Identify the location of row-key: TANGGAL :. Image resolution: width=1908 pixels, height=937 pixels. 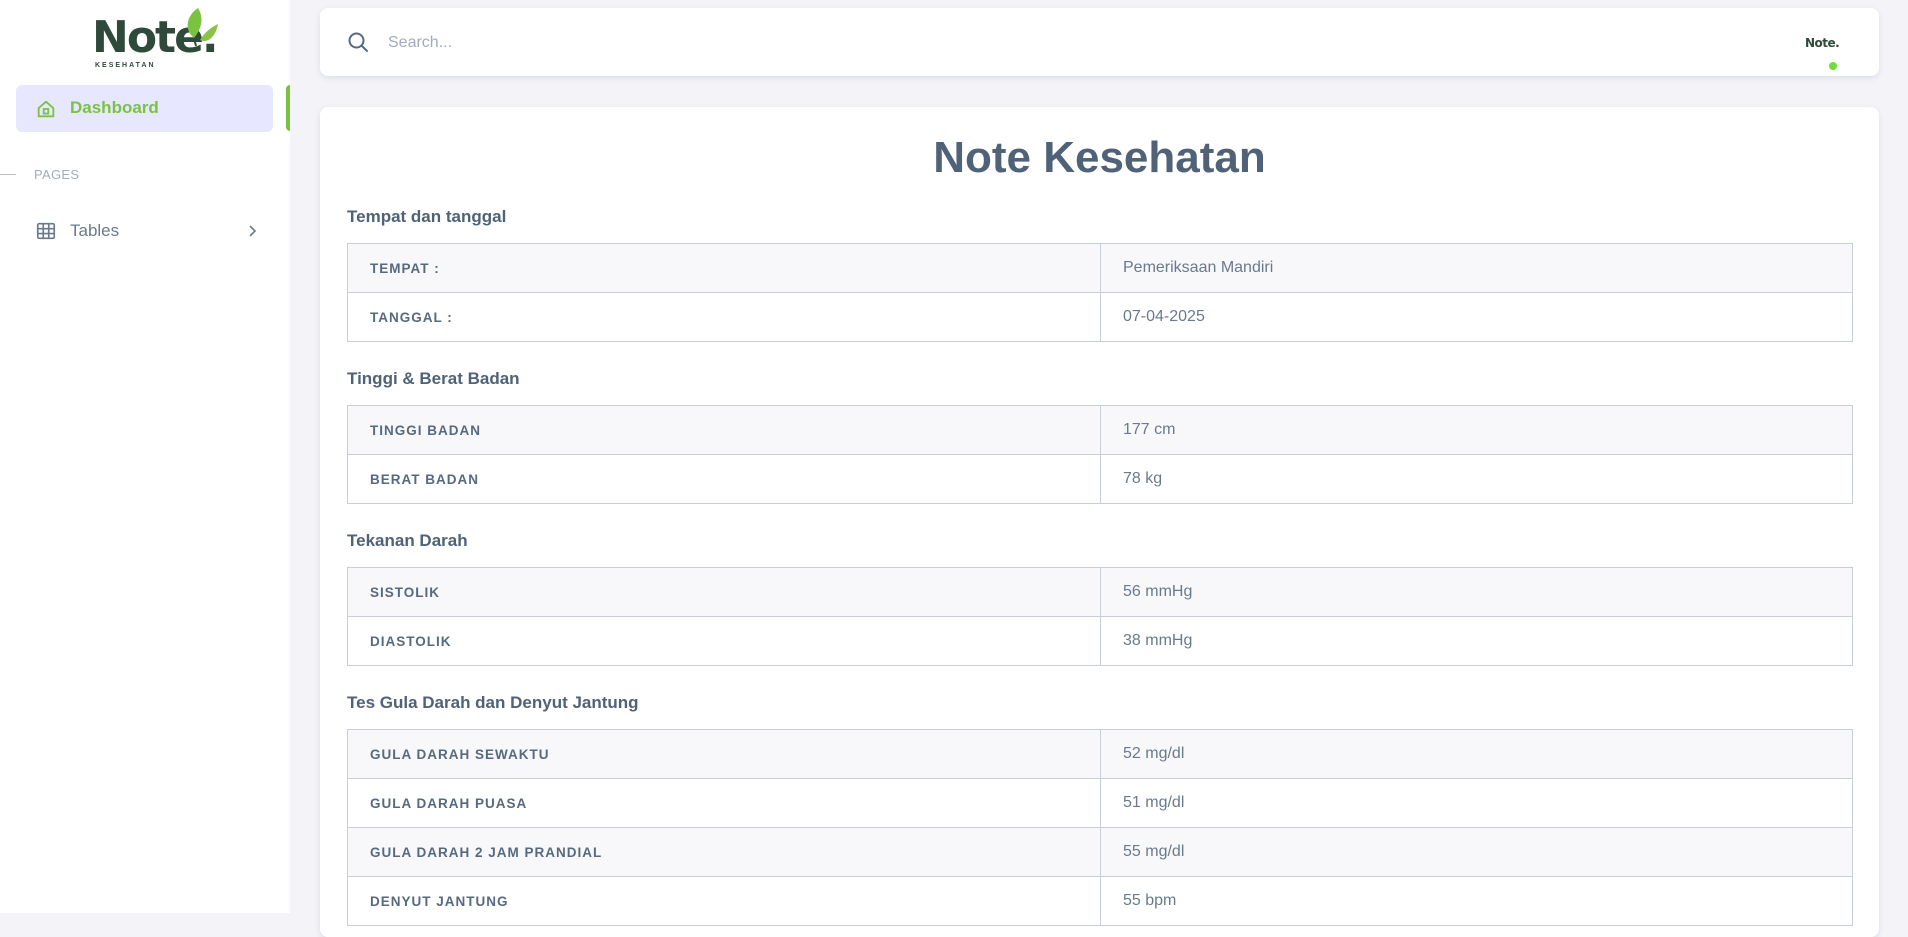
(724, 317).